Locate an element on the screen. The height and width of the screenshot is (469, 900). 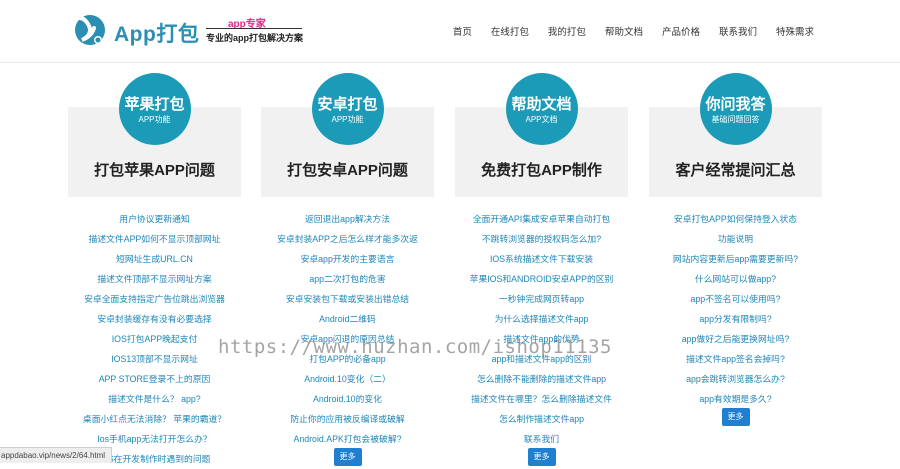
card-badge: 苹果打包 APP功能 is located at coordinates (154, 109).